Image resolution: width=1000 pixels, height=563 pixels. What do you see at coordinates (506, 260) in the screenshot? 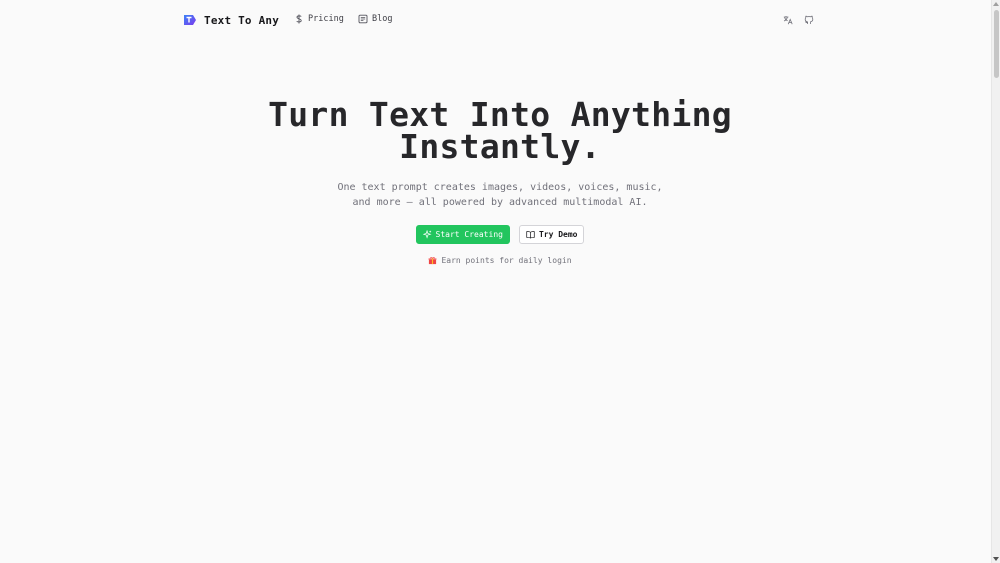
I see `daily-reward-text: Earn points for daily login` at bounding box center [506, 260].